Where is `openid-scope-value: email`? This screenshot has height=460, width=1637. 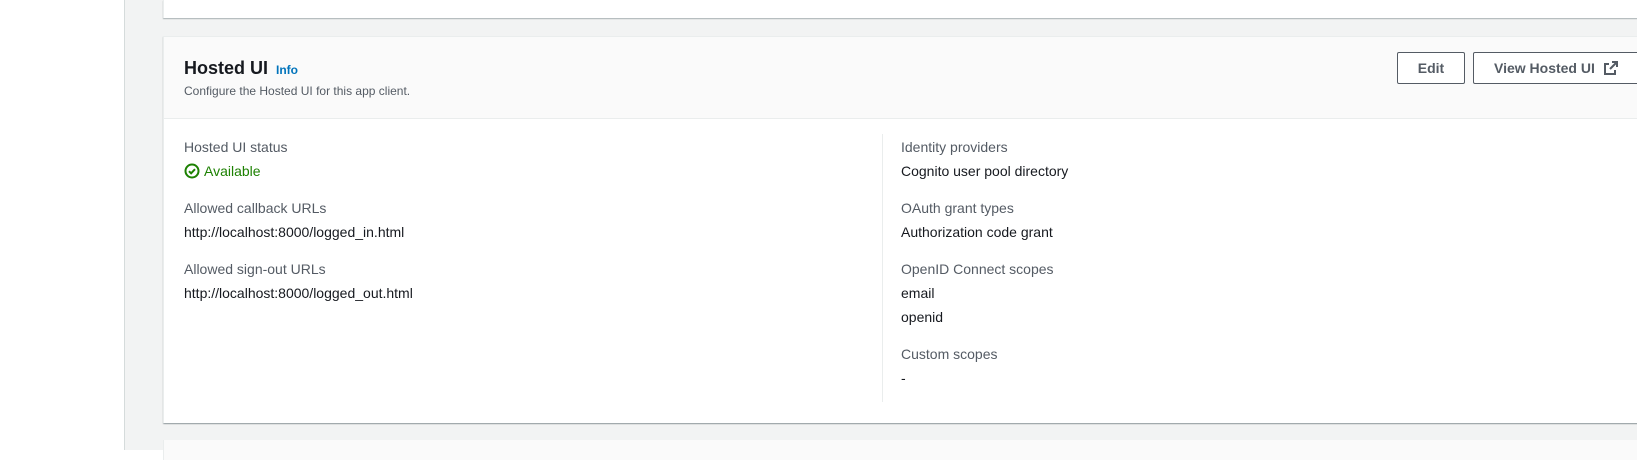 openid-scope-value: email is located at coordinates (918, 293).